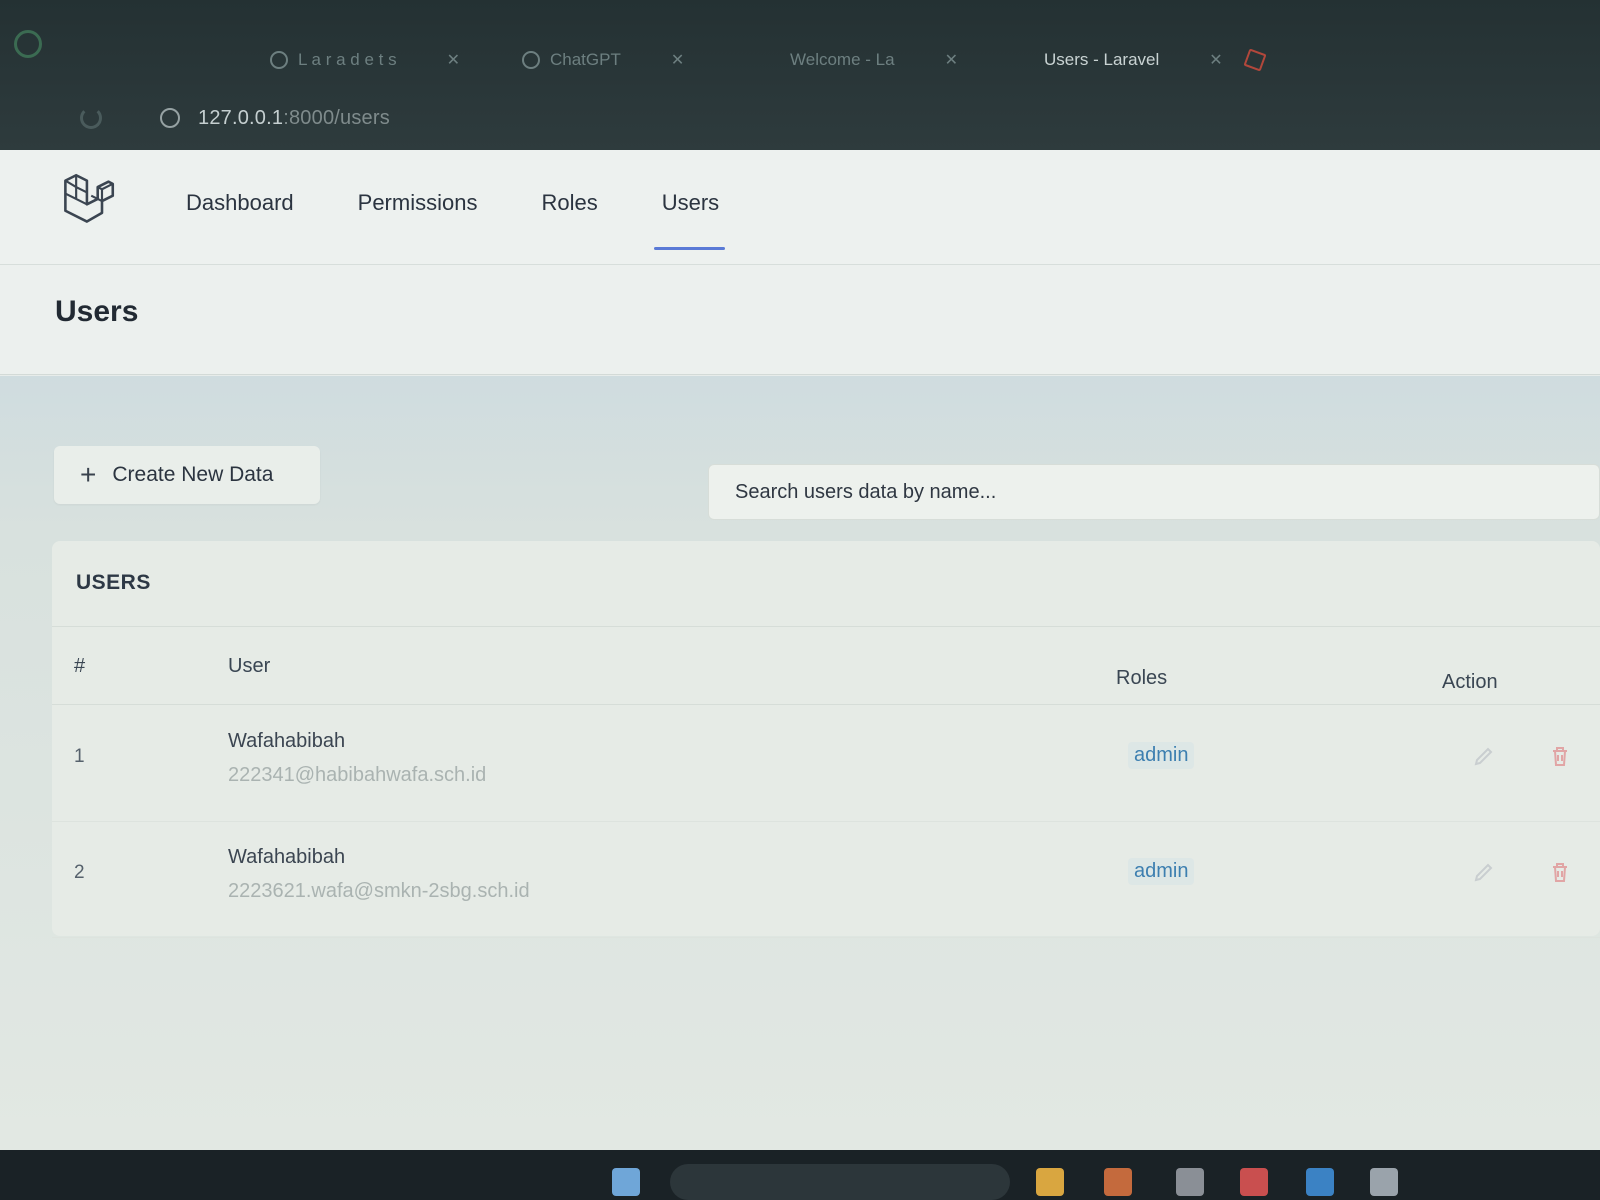  What do you see at coordinates (336, 117) in the screenshot?
I see `url-path: :8000/users` at bounding box center [336, 117].